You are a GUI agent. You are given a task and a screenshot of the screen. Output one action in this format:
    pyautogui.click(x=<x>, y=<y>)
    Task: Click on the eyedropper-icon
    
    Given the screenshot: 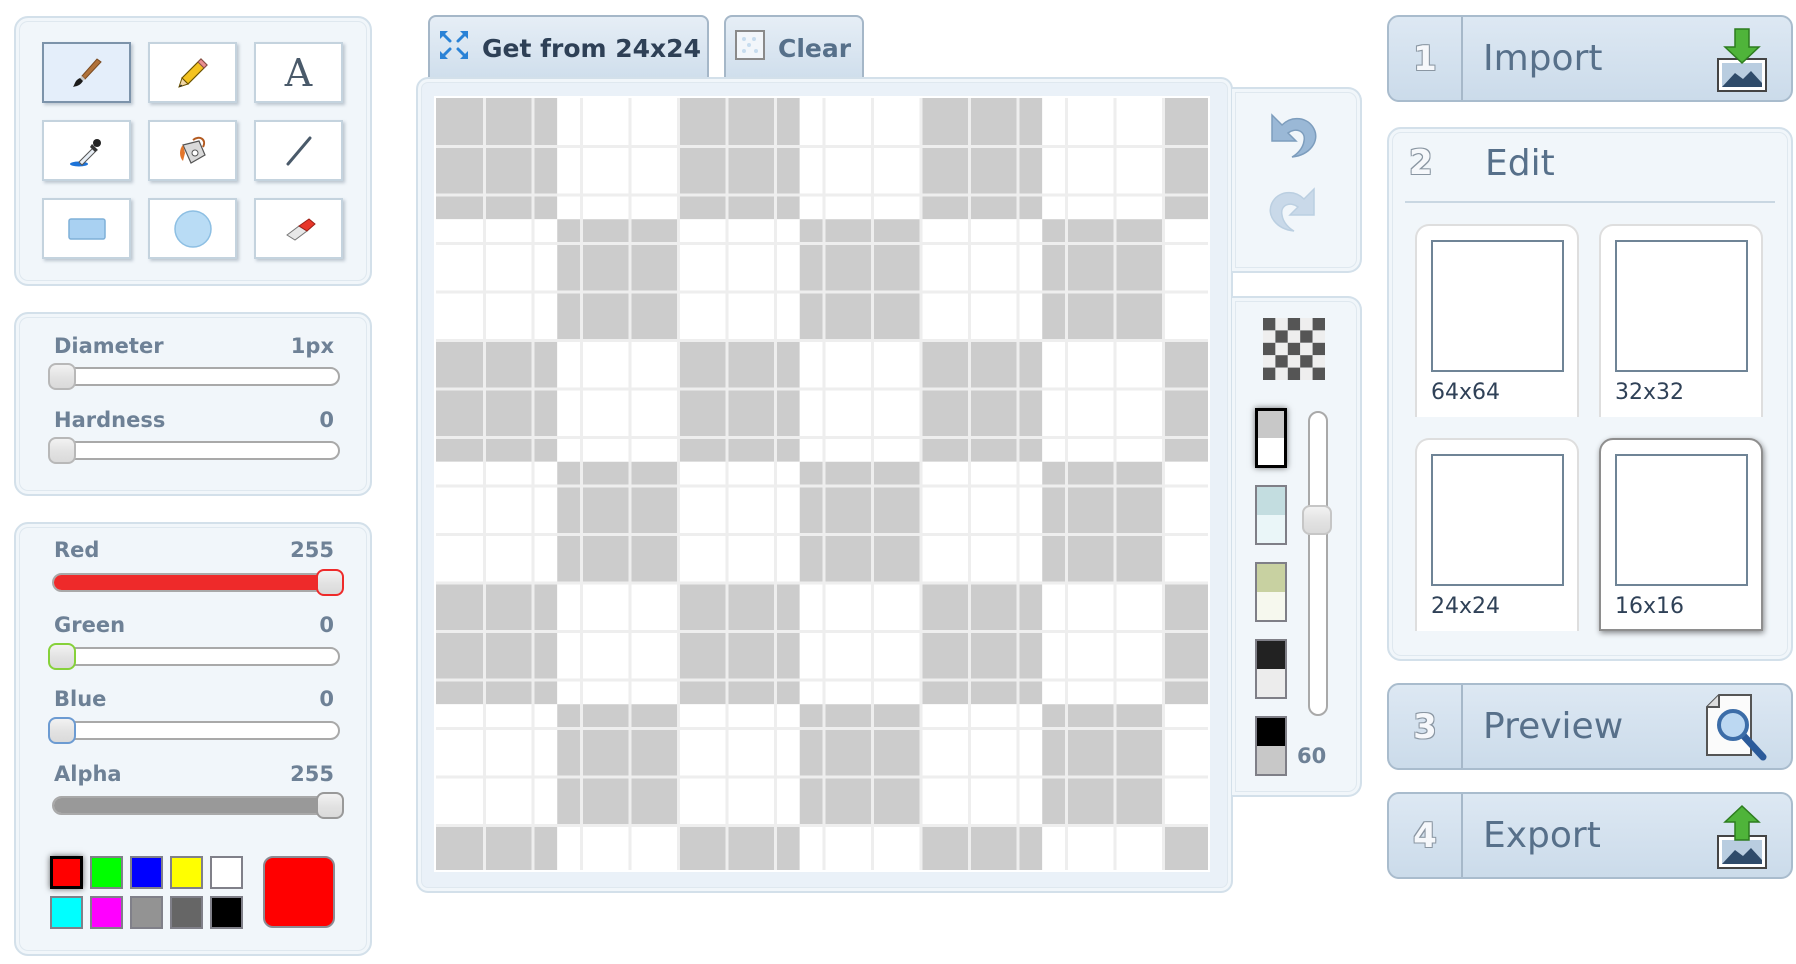 What is the action you would take?
    pyautogui.click(x=87, y=151)
    